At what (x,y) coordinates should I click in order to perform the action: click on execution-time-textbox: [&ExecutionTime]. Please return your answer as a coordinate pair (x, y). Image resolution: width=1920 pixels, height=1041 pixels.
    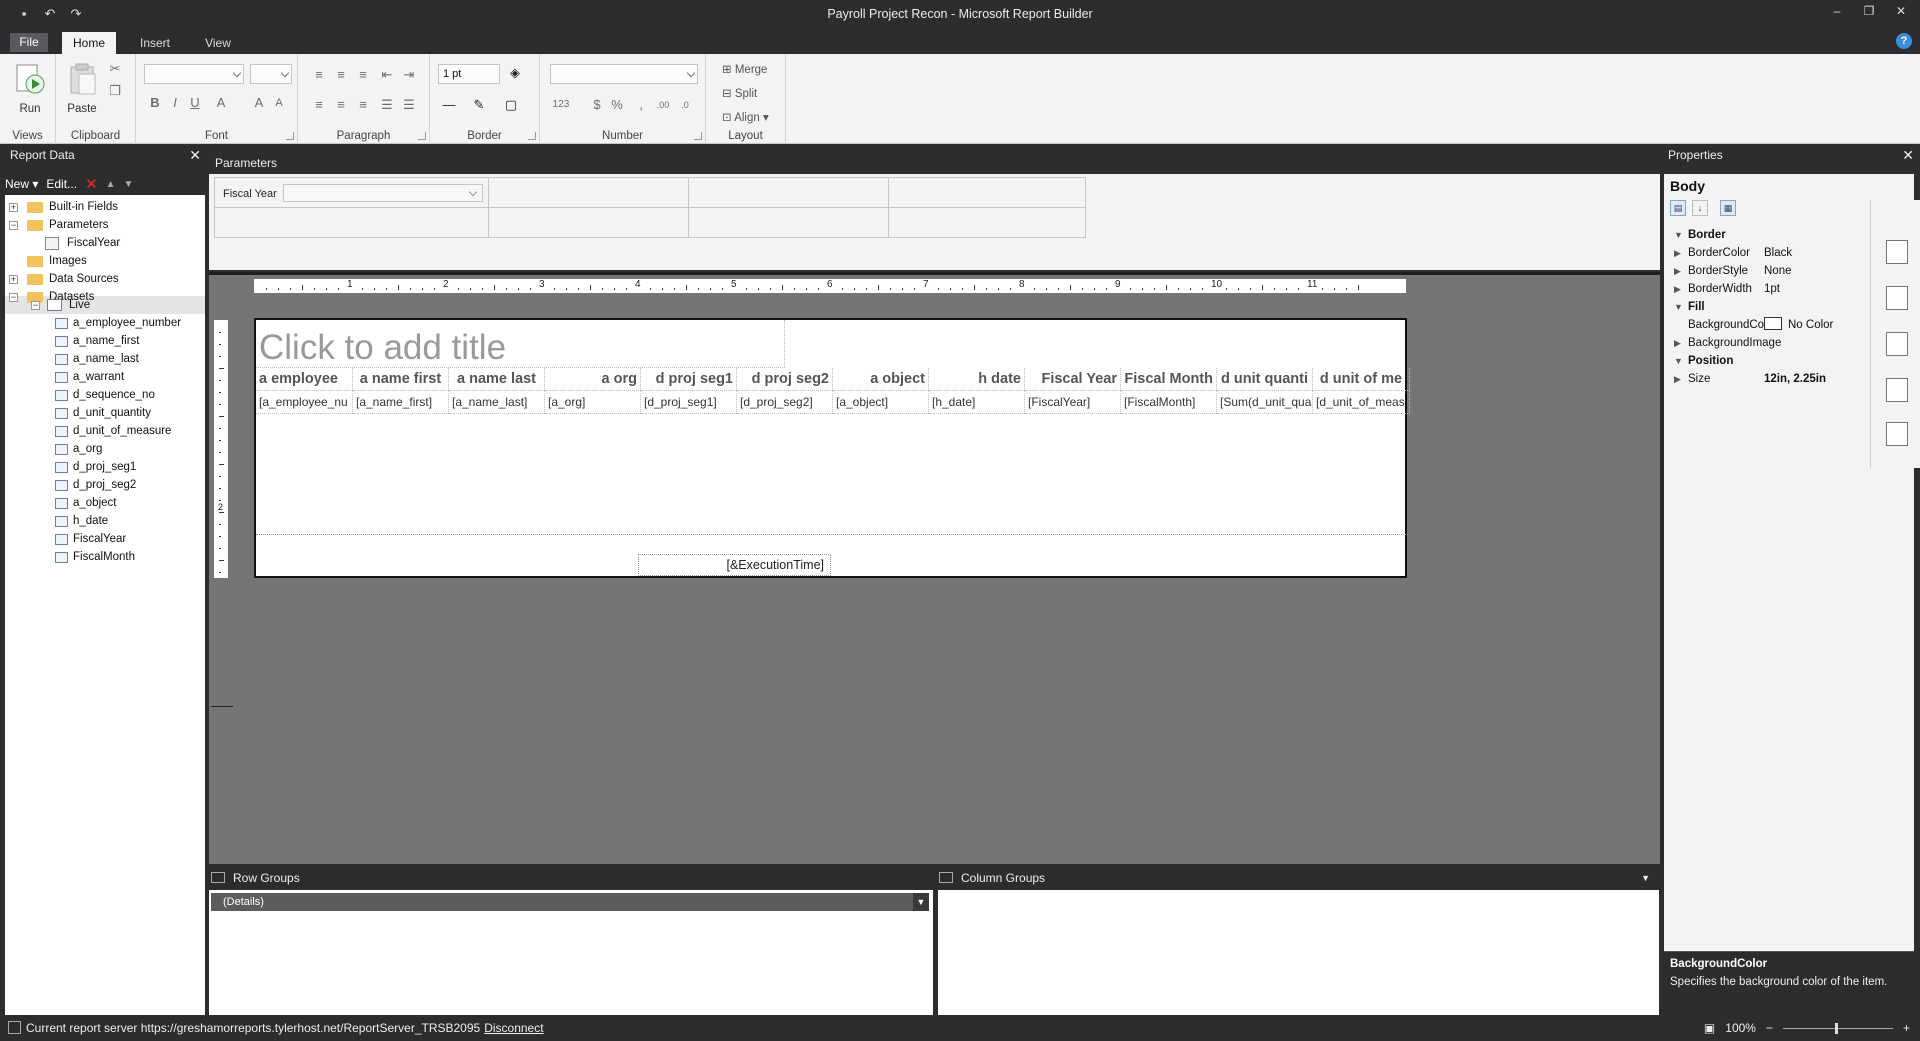
    Looking at the image, I should click on (734, 565).